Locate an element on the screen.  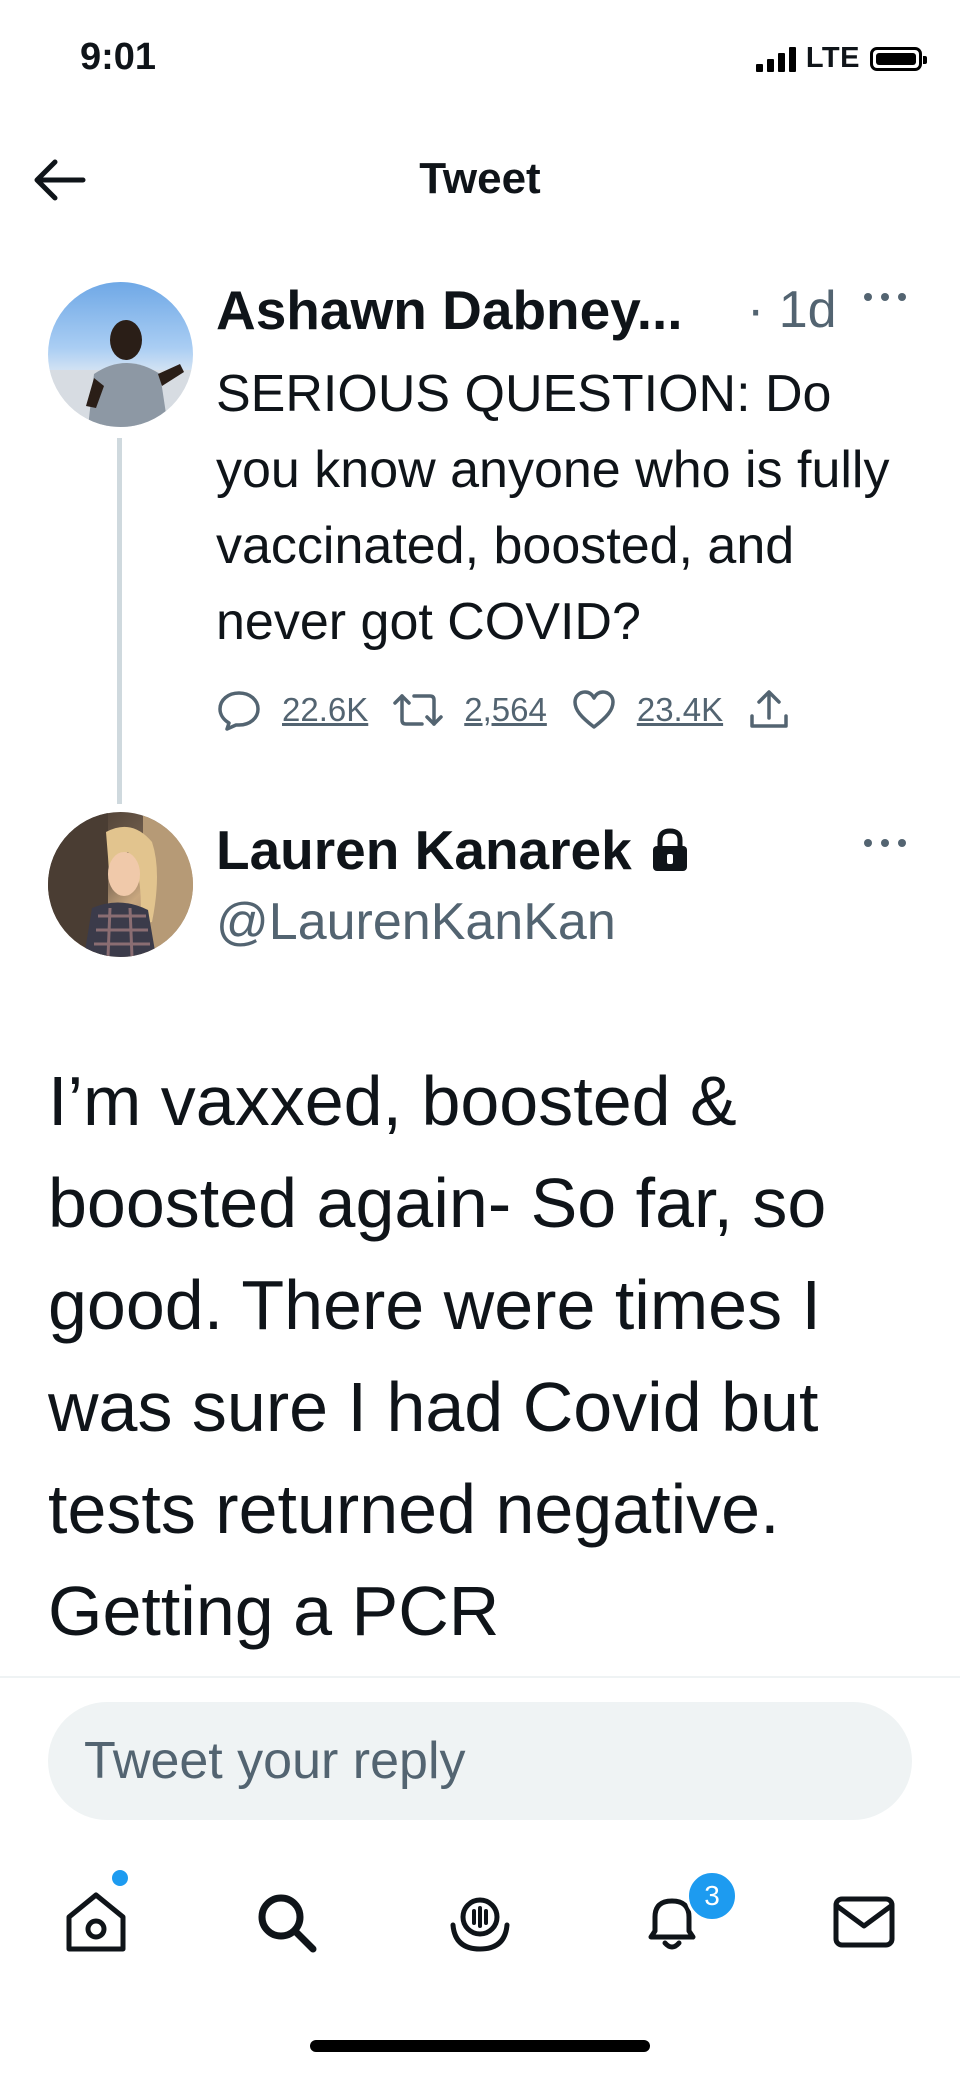
nav-spaces is located at coordinates (480, 1922).